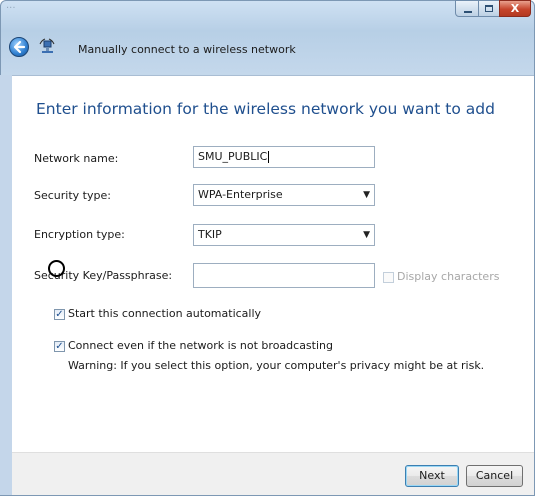 The height and width of the screenshot is (500, 535). I want to click on minimize-icon, so click(468, 12).